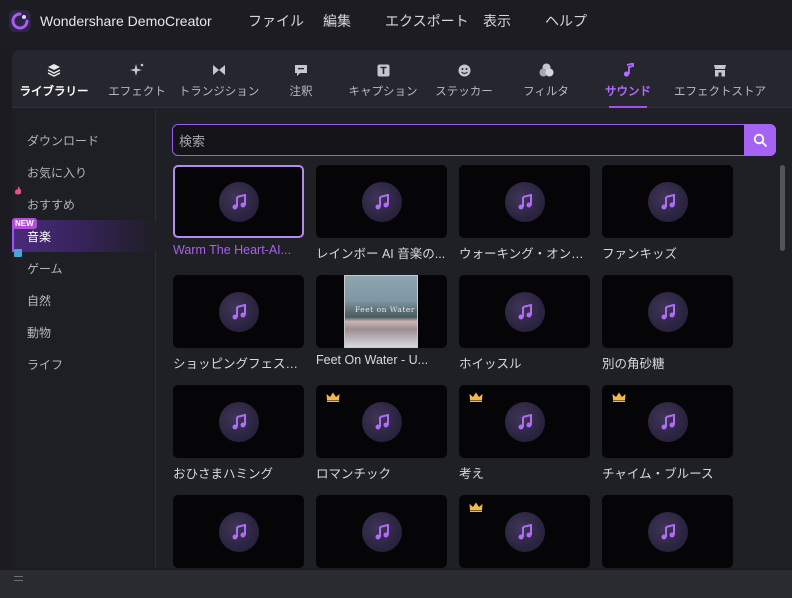 The width and height of the screenshot is (792, 598). What do you see at coordinates (84, 332) in the screenshot?
I see `sidebar-item-animals: 動物` at bounding box center [84, 332].